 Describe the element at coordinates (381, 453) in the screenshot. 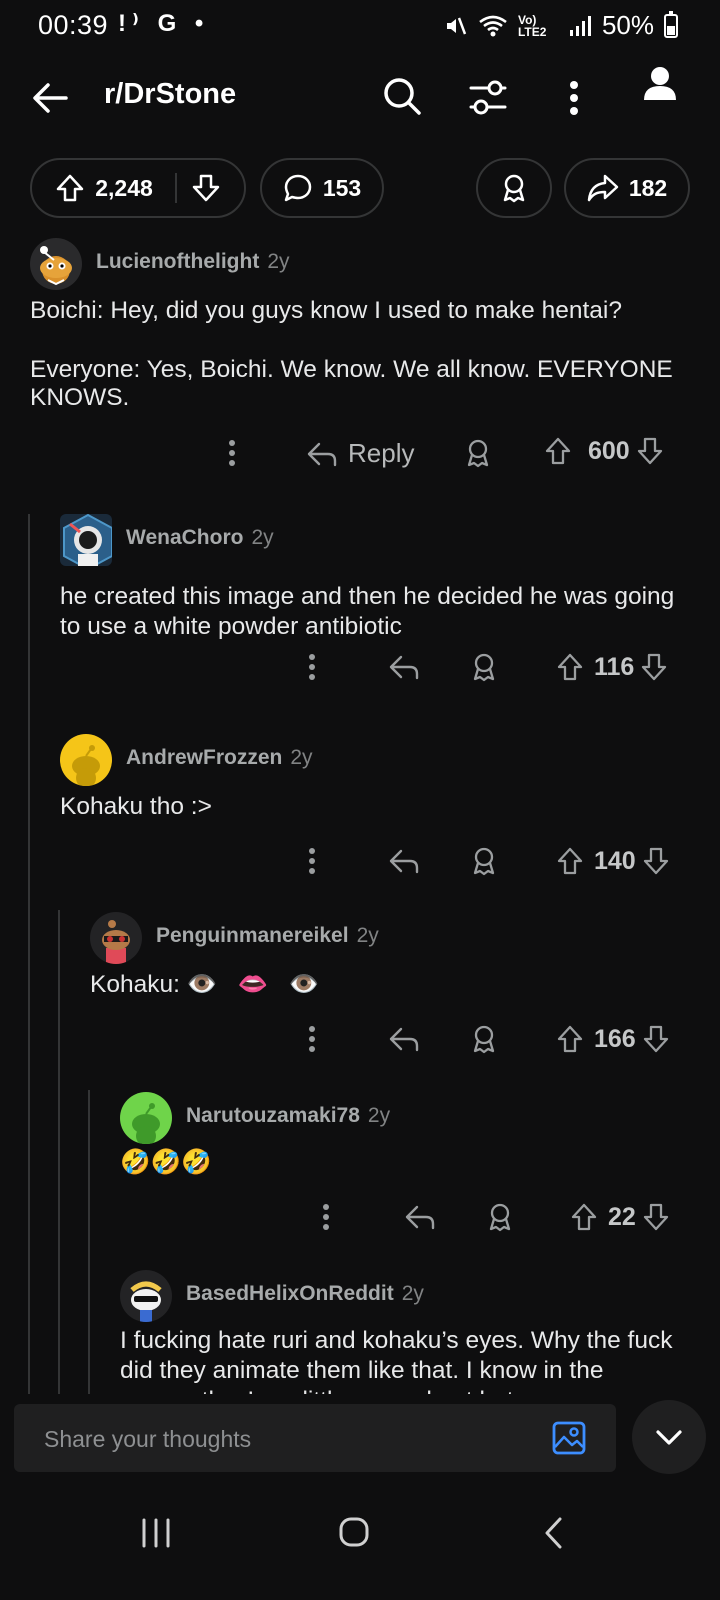

I see `reply-label: Reply` at that location.